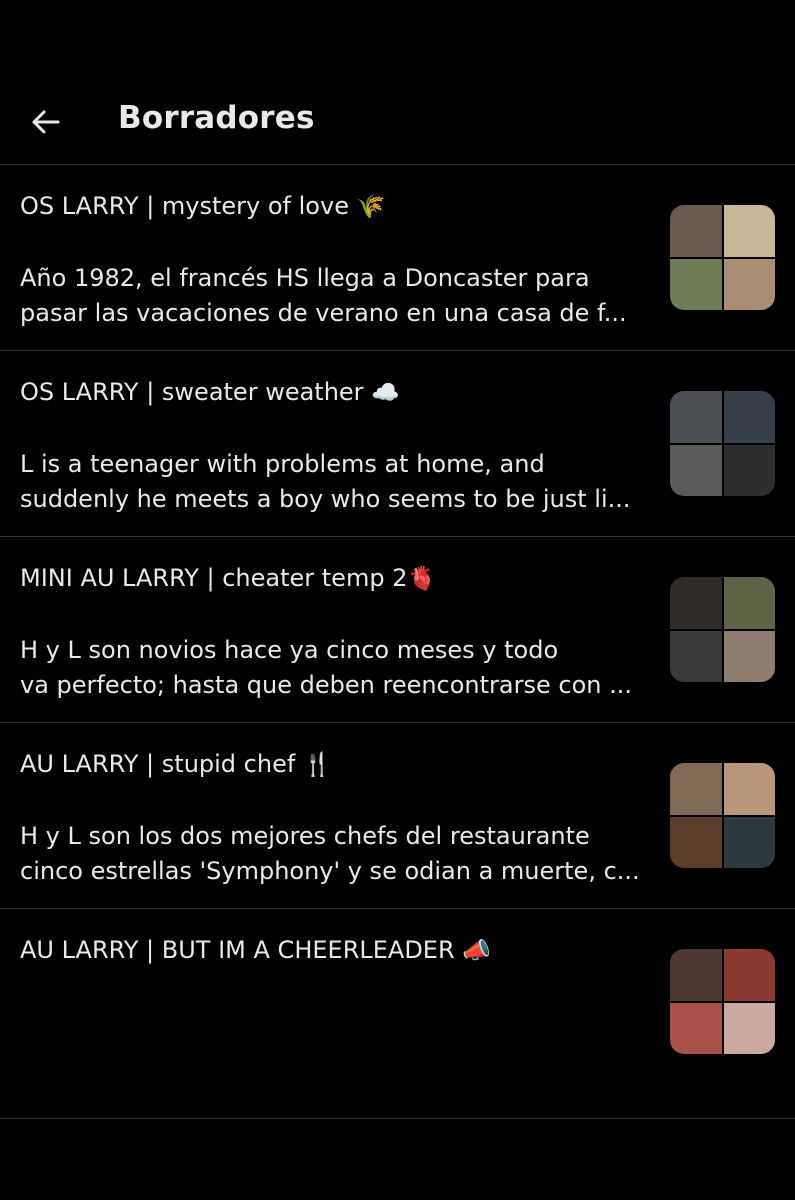 The height and width of the screenshot is (1200, 795). What do you see at coordinates (476, 951) in the screenshot?
I see `megaphone-icon: 📣` at bounding box center [476, 951].